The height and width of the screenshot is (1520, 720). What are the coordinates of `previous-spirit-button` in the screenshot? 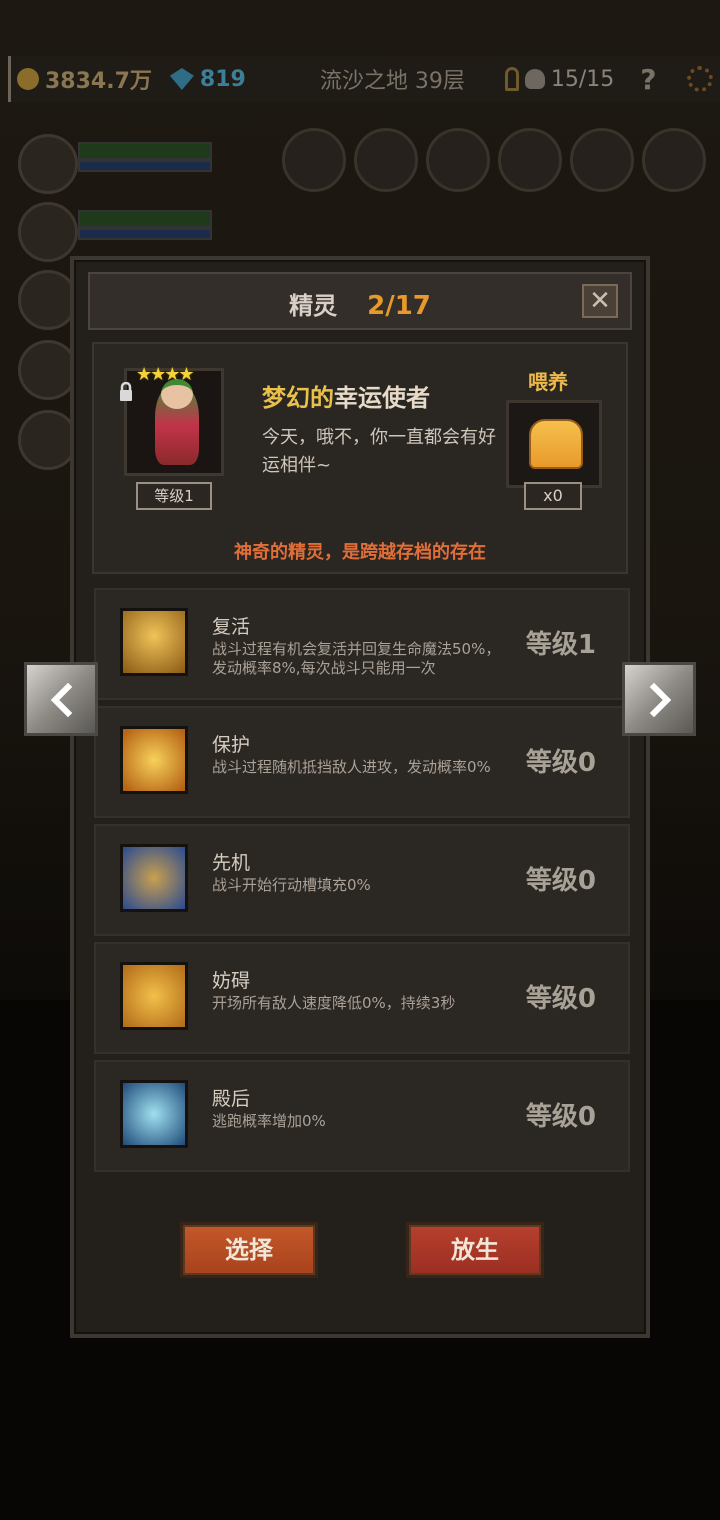 It's located at (61, 699).